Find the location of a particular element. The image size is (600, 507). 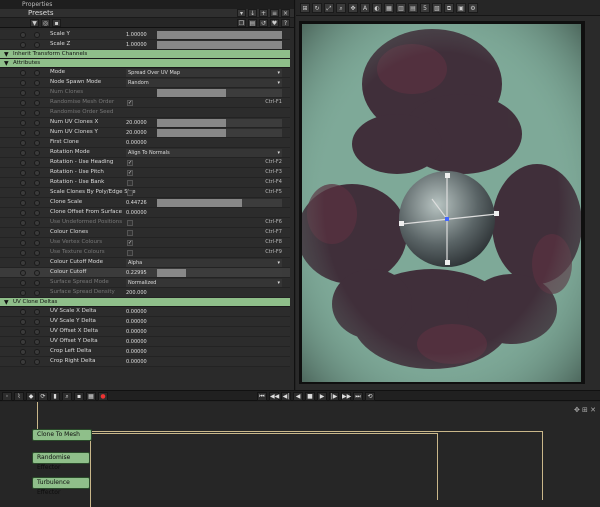

loop-play-icon: ⟲ is located at coordinates (370, 396).